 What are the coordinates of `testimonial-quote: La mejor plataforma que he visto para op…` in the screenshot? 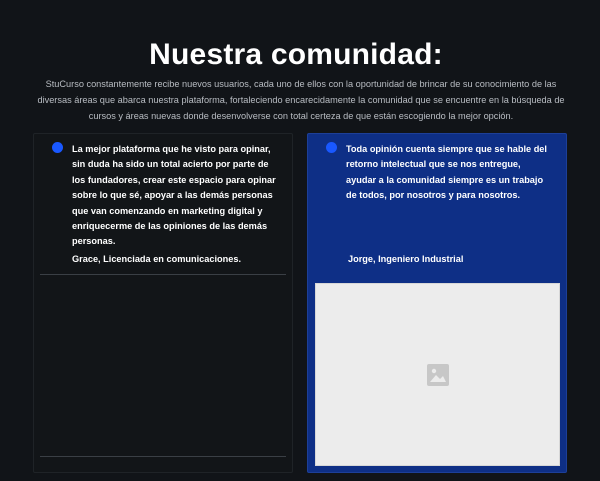 It's located at (174, 195).